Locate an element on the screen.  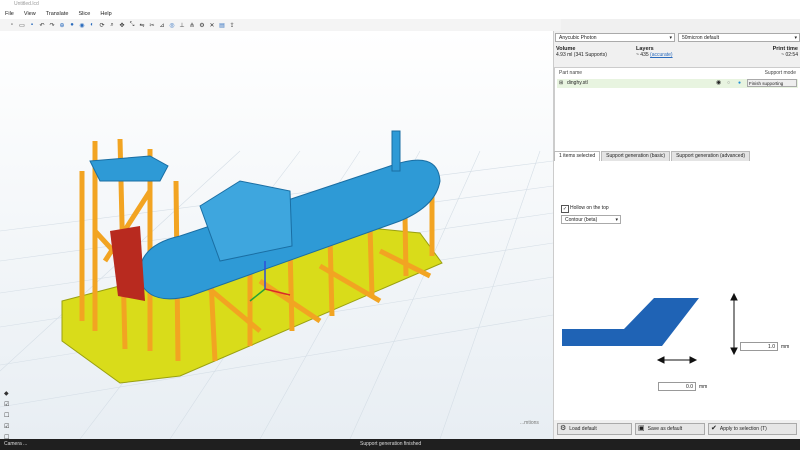
view-front-icon: ● is located at coordinates (72, 25).